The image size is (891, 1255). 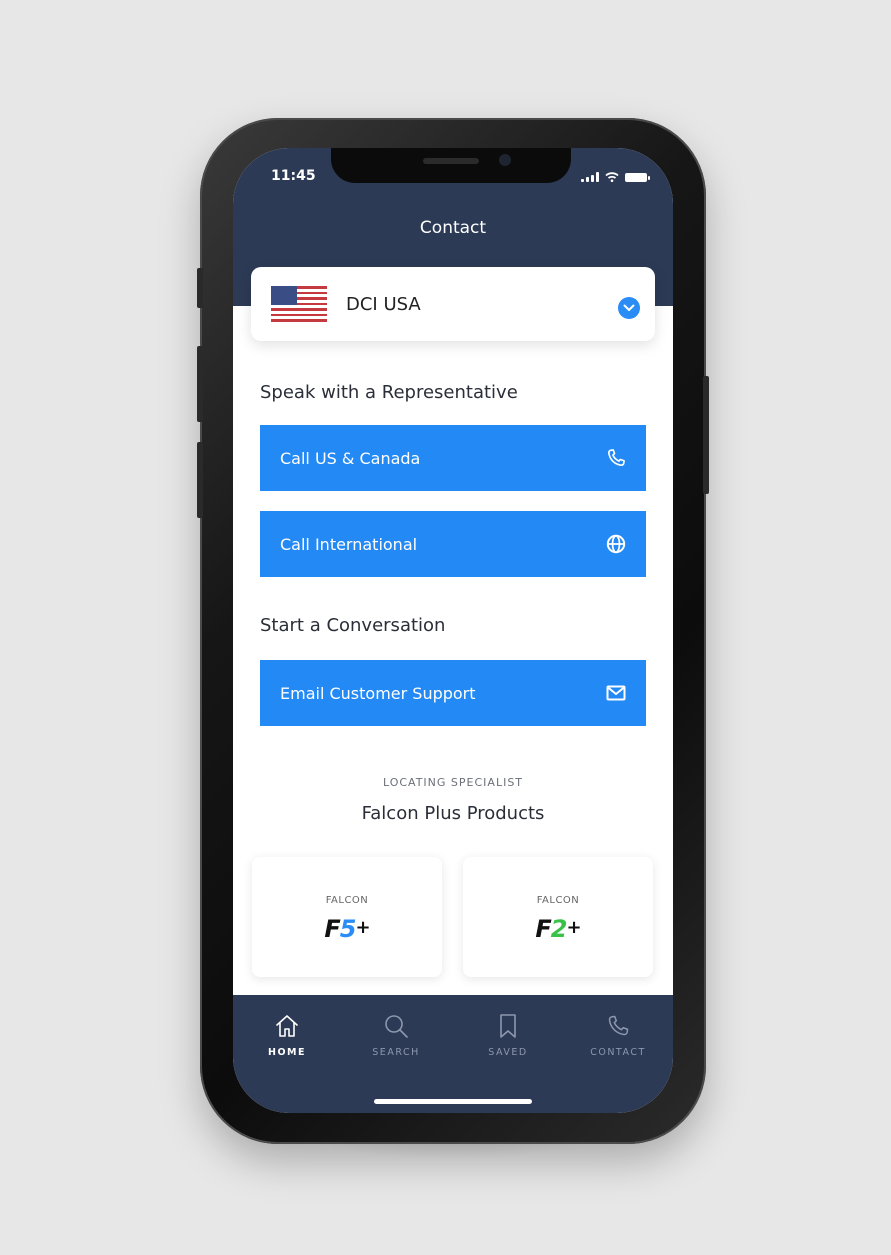 I want to click on wifi-icon, so click(x=612, y=177).